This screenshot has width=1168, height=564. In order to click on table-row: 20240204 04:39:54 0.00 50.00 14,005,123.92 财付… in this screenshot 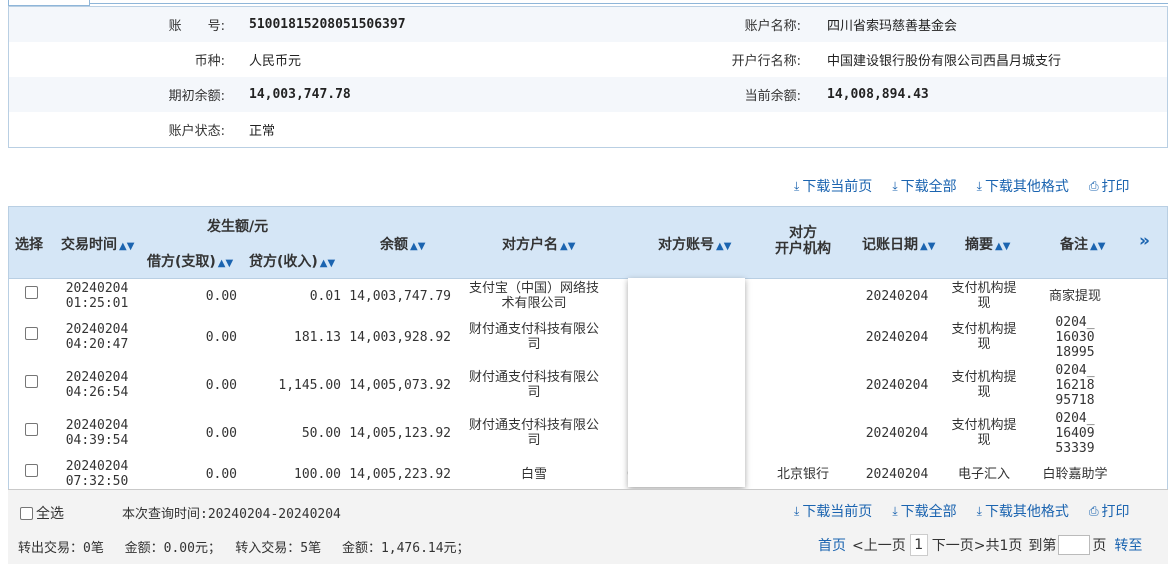, I will do `click(588, 433)`.